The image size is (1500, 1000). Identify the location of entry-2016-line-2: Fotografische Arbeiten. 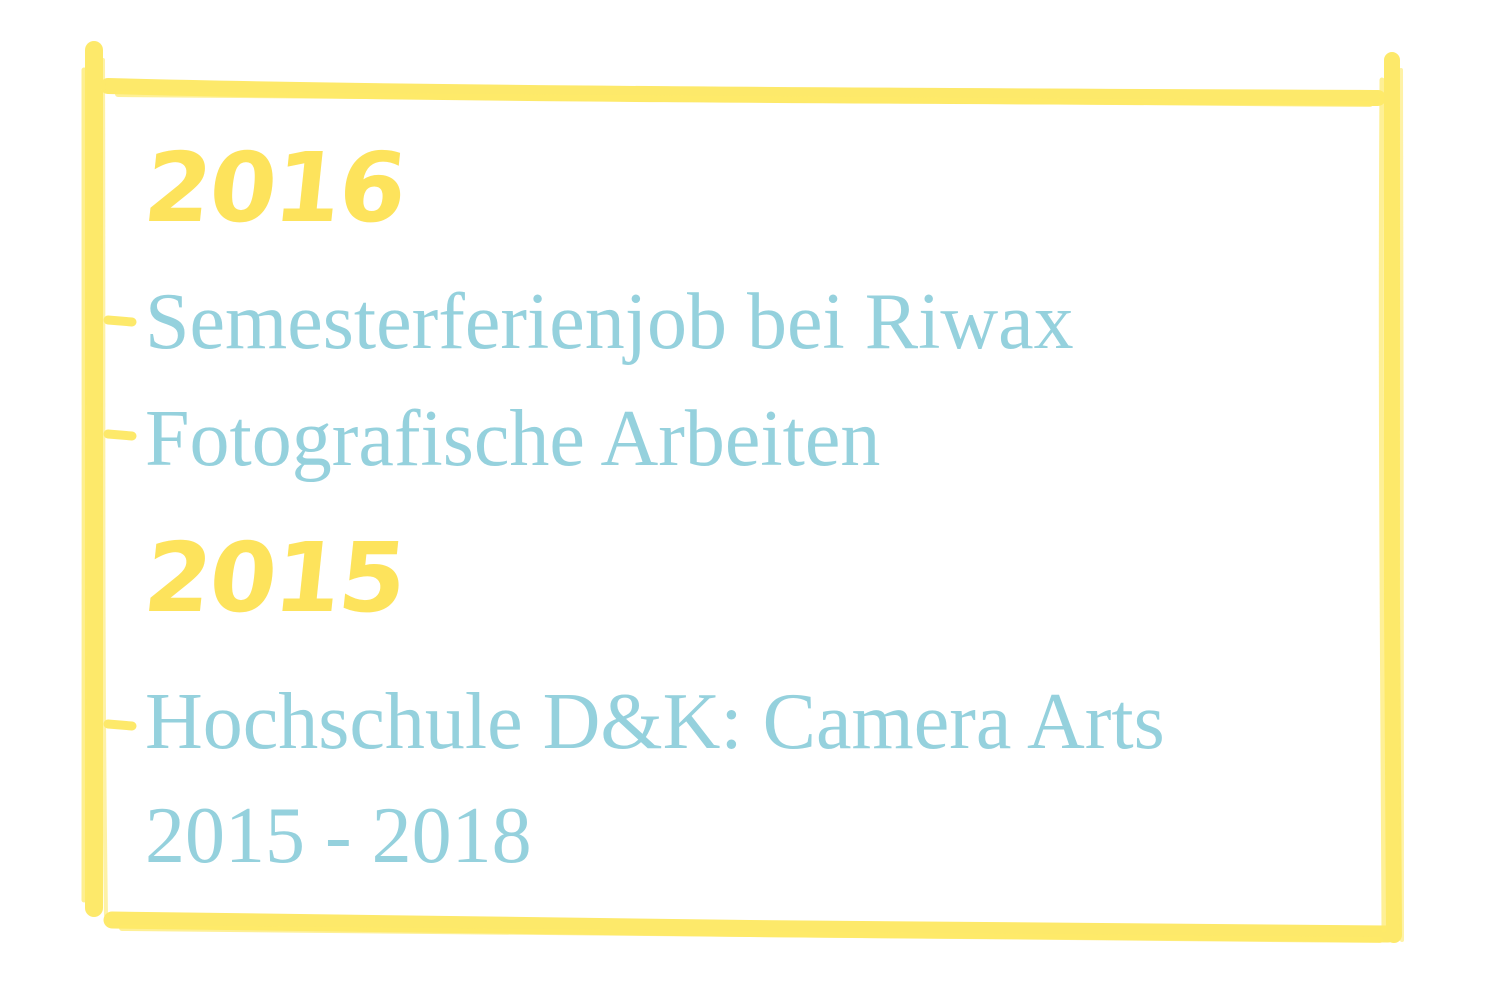
(513, 439).